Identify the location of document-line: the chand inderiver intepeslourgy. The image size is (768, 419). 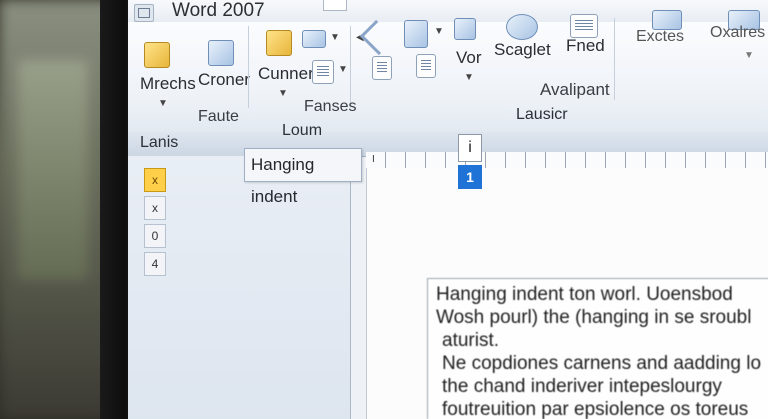
(582, 386).